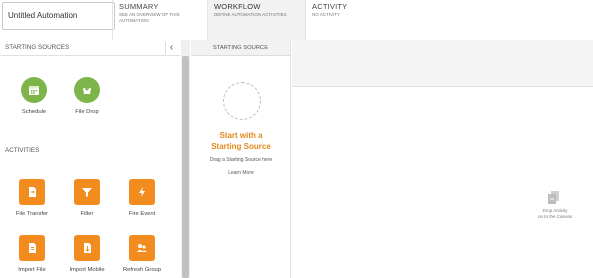  I want to click on starting-source-header: STARTING SOURCE, so click(240, 48).